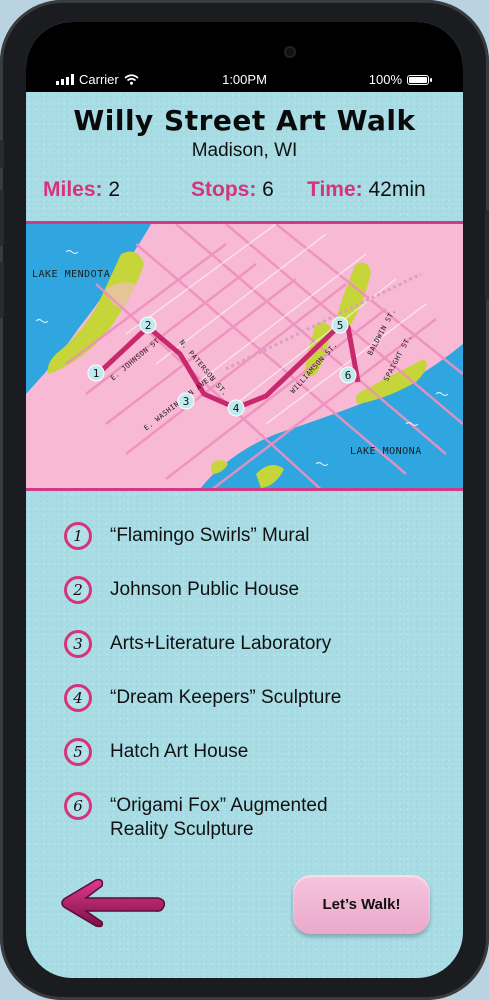 Image resolution: width=489 pixels, height=1000 pixels. I want to click on volume-up-button, so click(2, 218).